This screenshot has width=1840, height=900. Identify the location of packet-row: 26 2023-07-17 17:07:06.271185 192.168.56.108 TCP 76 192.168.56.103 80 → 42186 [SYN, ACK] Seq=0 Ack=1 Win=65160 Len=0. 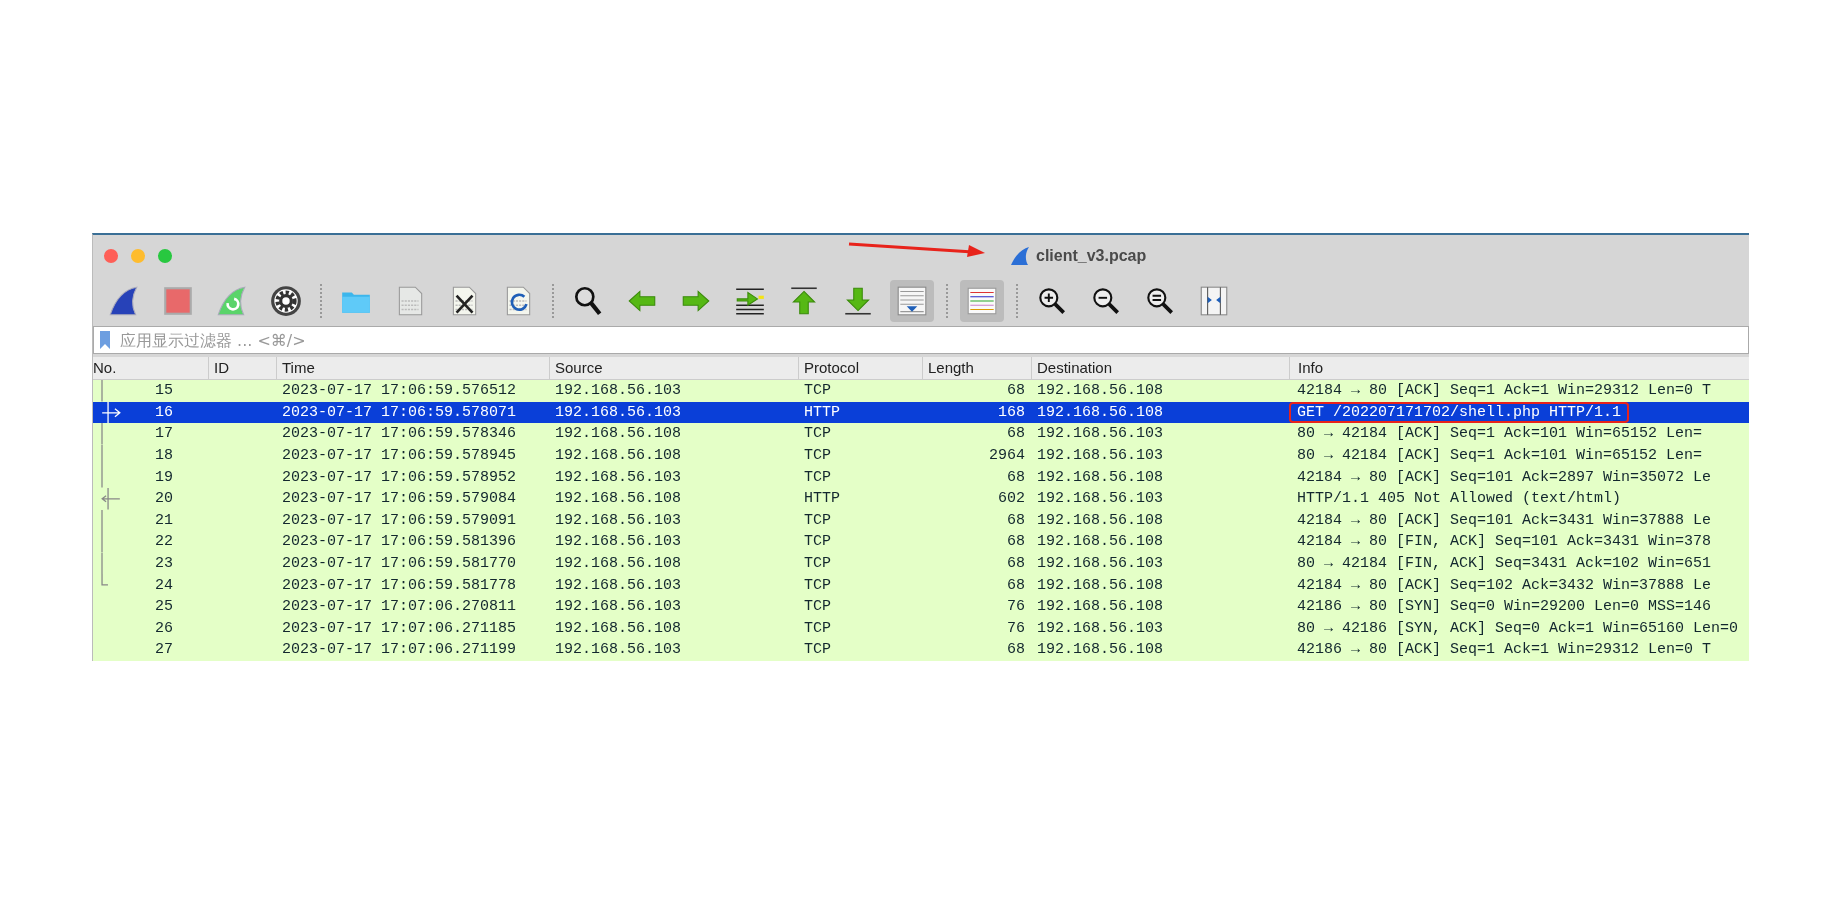
(921, 628).